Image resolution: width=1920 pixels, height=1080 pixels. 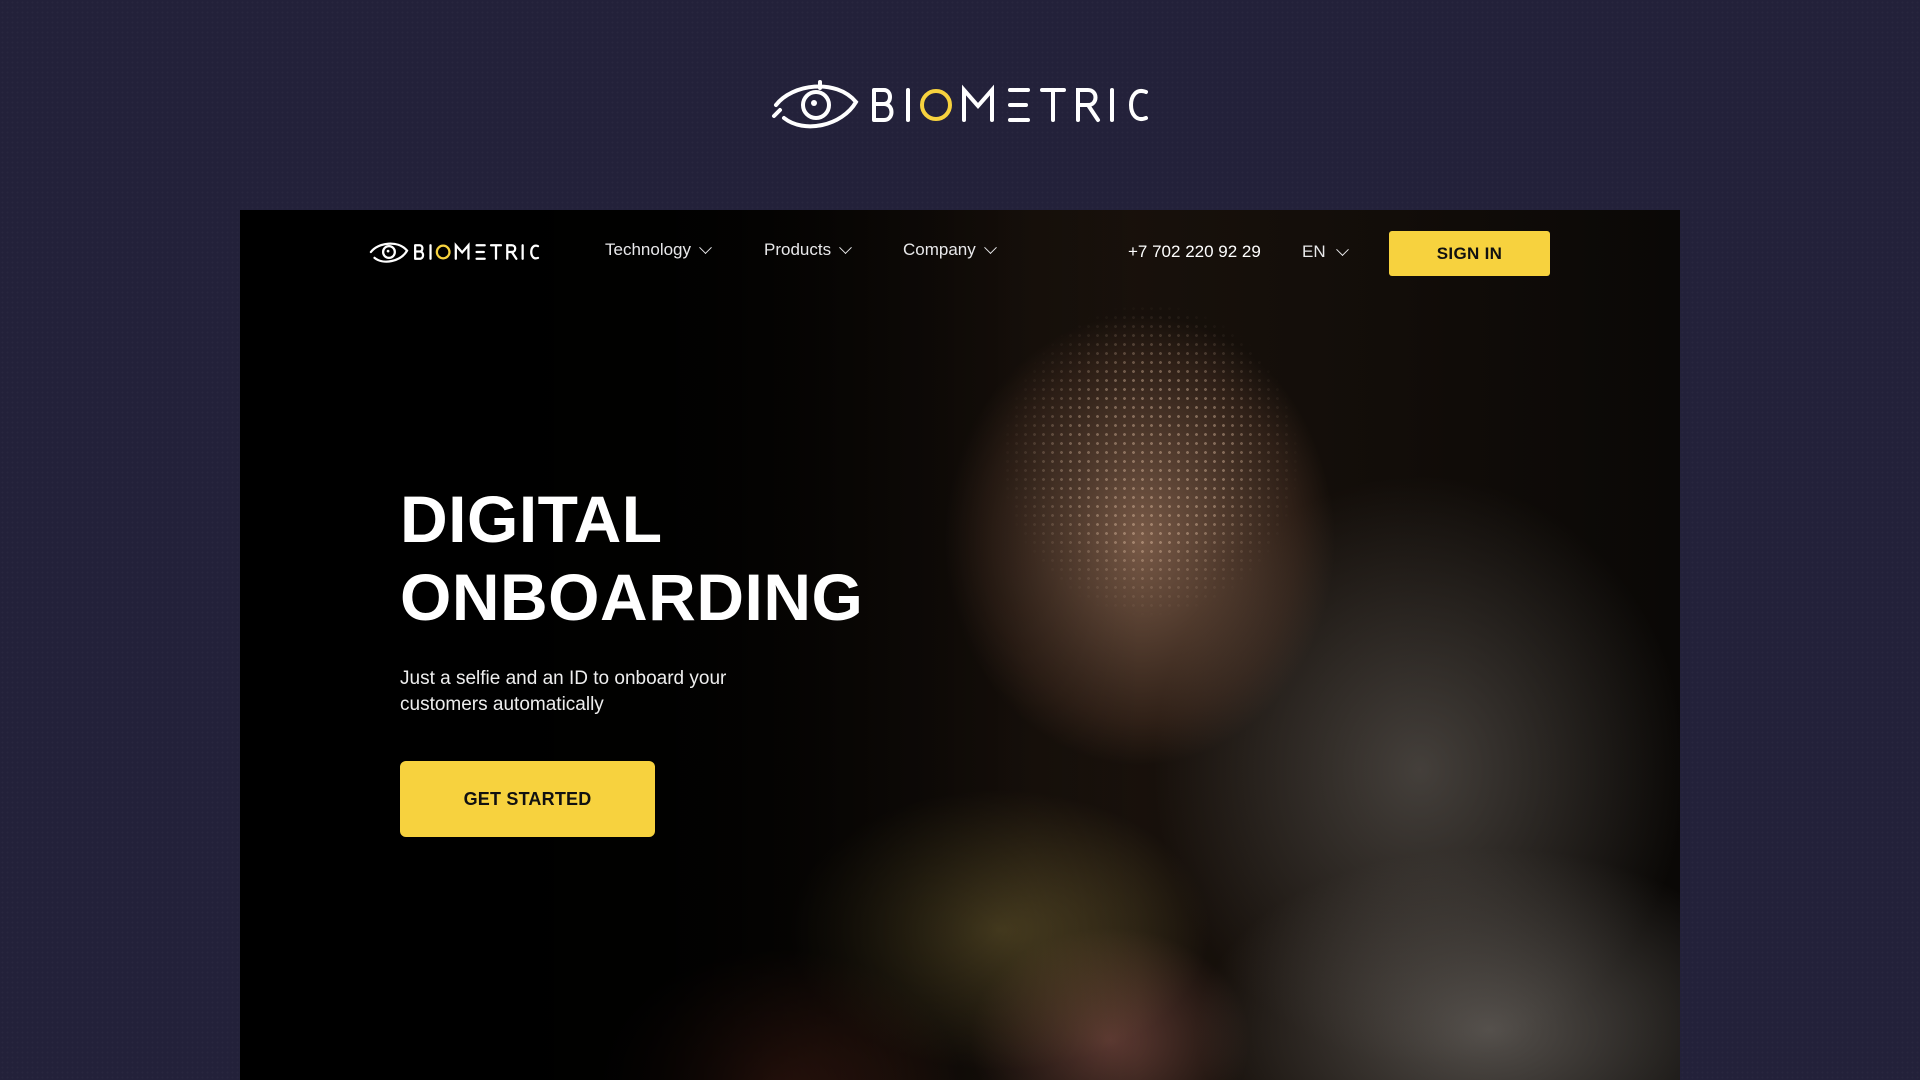 I want to click on biometric-logo-small, so click(x=454, y=252).